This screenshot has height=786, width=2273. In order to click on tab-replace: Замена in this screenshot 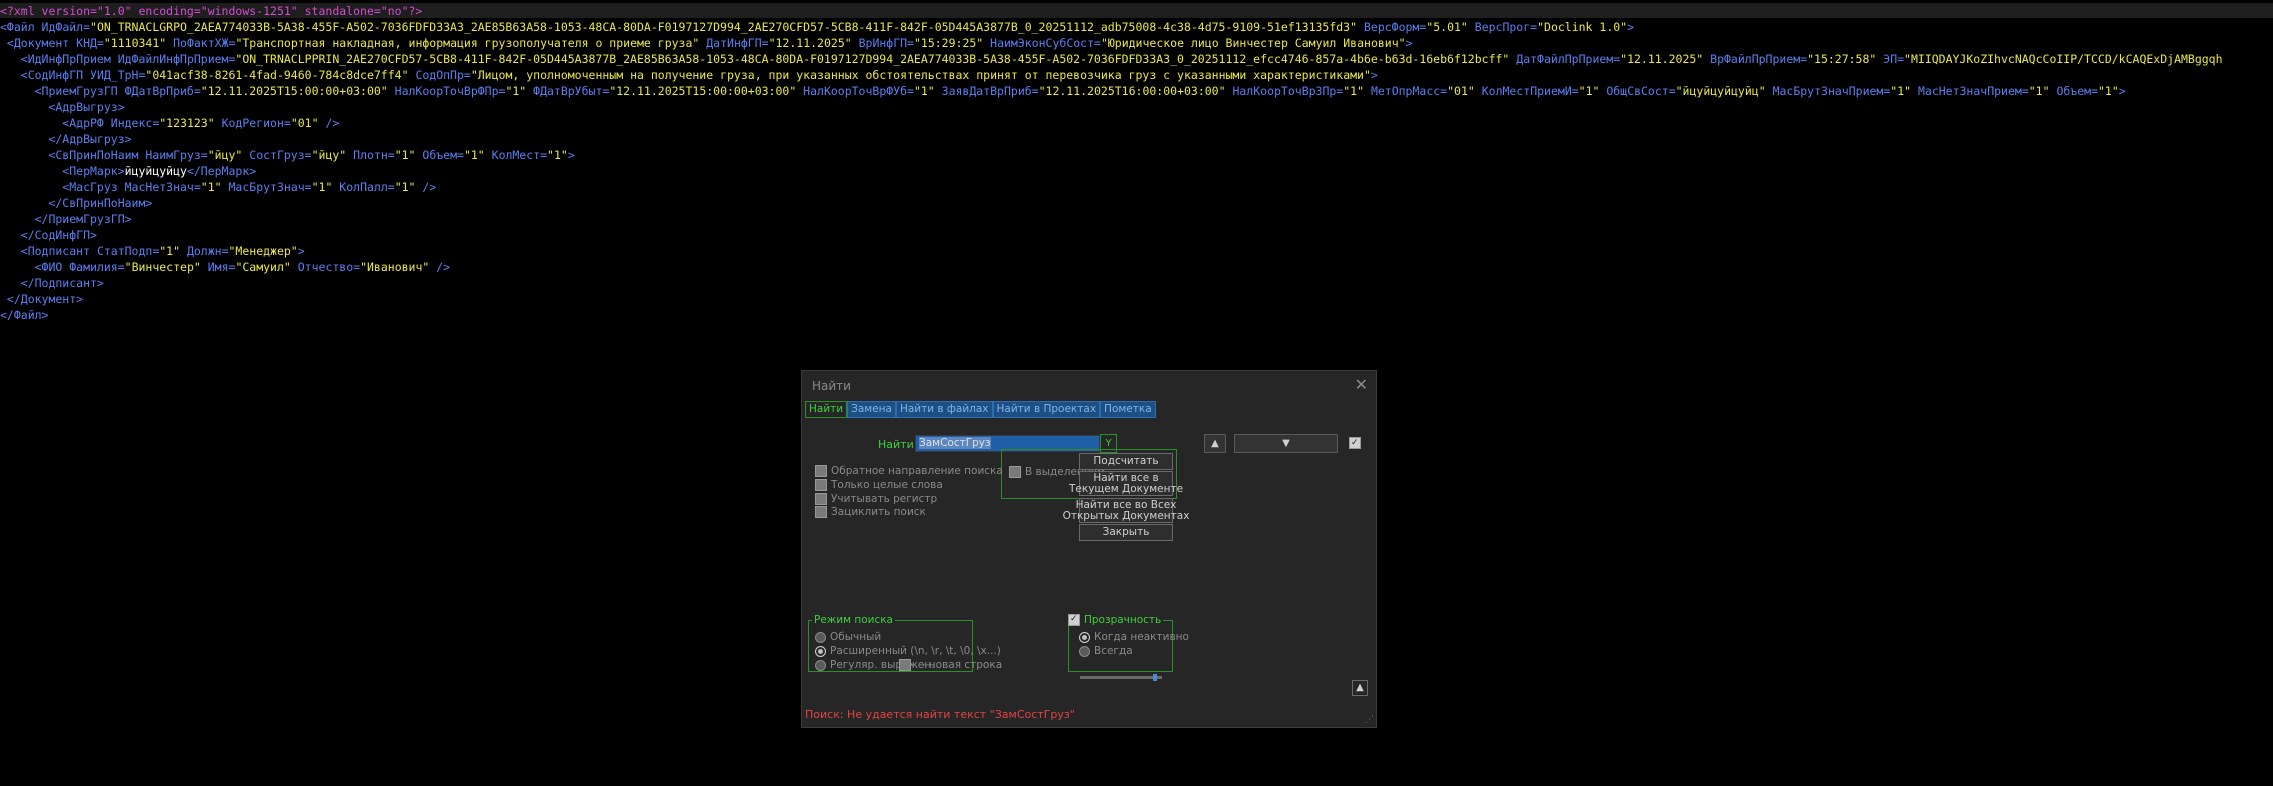, I will do `click(871, 409)`.